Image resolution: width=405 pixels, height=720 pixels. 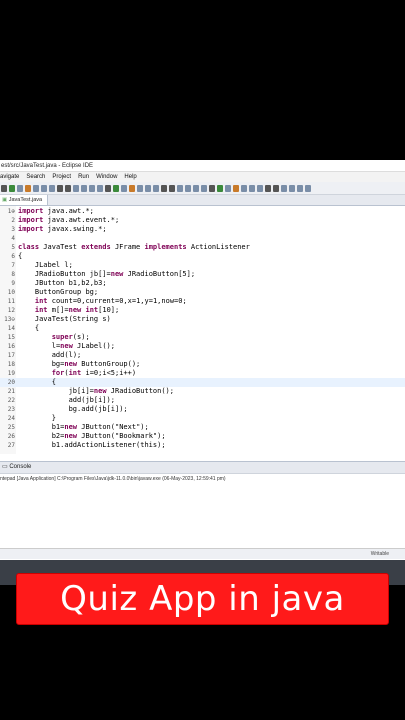 What do you see at coordinates (70, 337) in the screenshot?
I see `code-text: super(s);` at bounding box center [70, 337].